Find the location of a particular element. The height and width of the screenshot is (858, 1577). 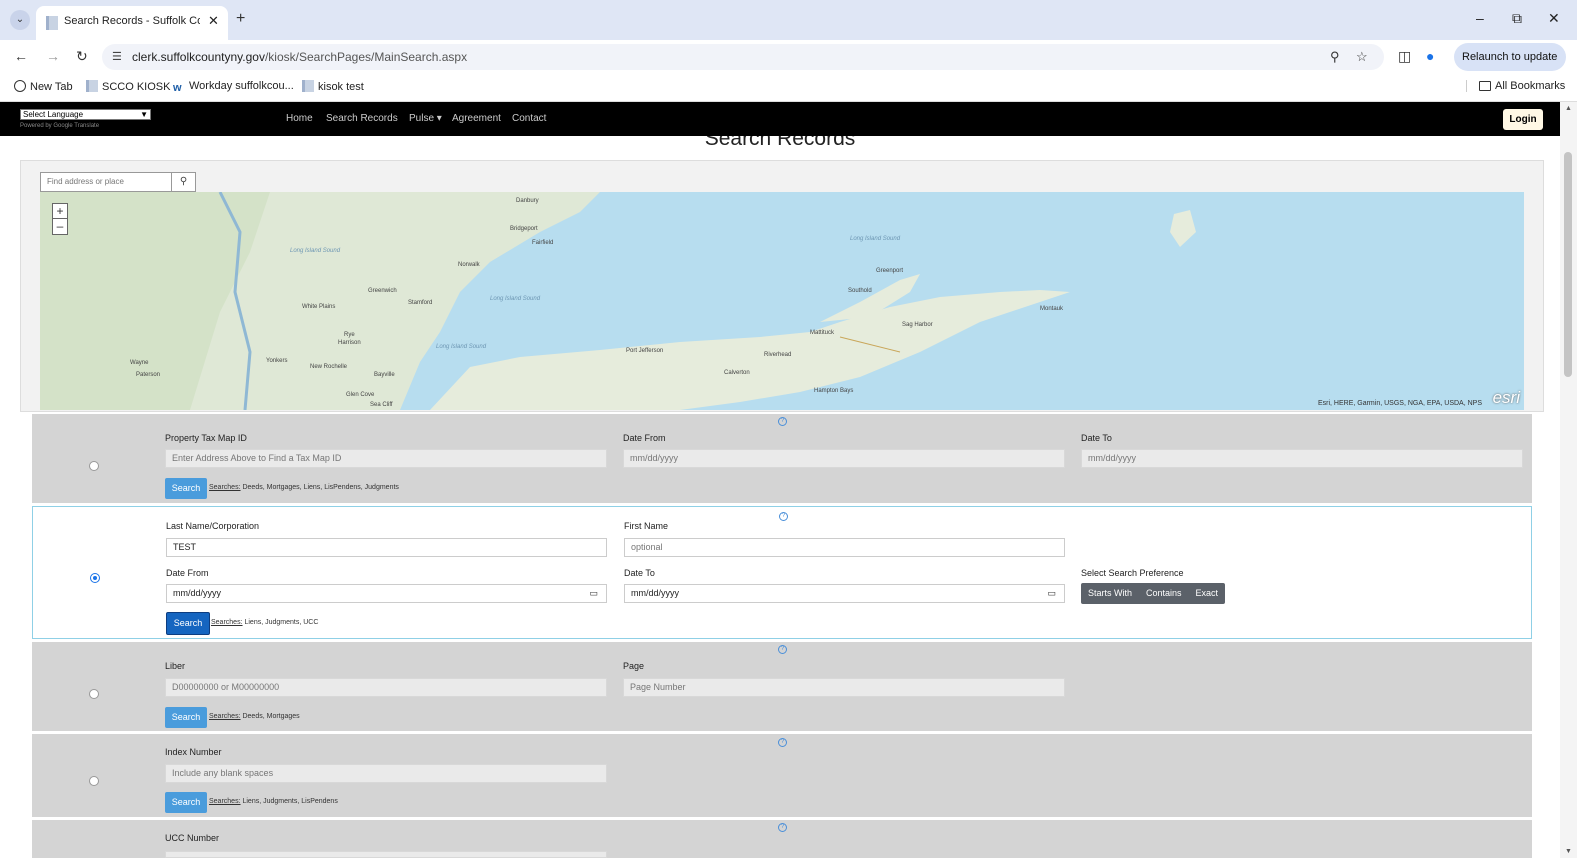

tab-close-icon: ✕ is located at coordinates (213, 21).